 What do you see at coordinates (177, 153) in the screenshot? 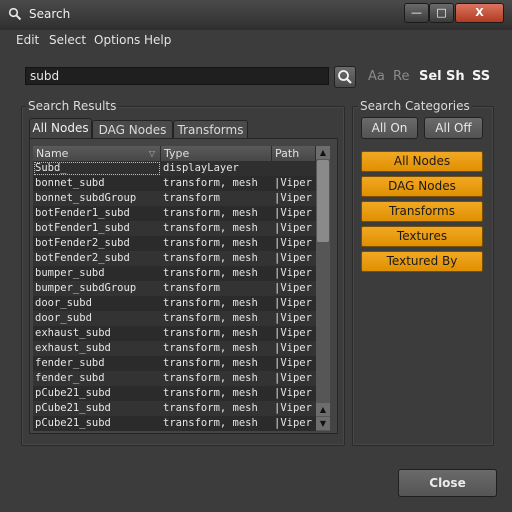
I see `column-type-label: Type` at bounding box center [177, 153].